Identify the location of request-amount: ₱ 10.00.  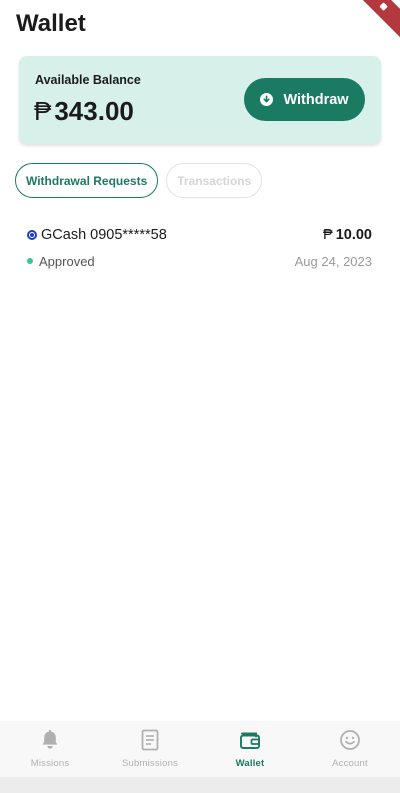
(347, 235).